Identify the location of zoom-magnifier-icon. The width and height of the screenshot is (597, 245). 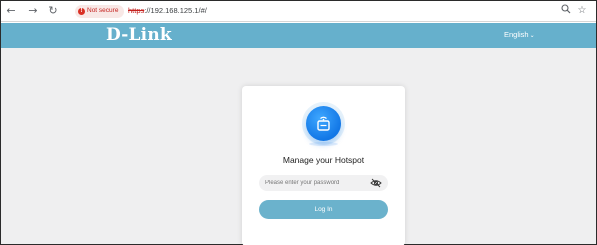
(566, 9).